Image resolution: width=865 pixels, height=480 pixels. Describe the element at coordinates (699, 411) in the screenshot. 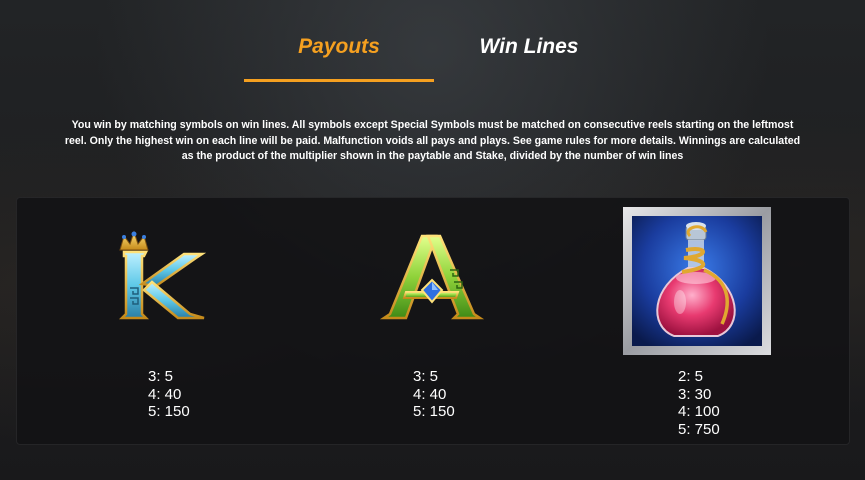

I see `payout-entry: 4: 100` at that location.